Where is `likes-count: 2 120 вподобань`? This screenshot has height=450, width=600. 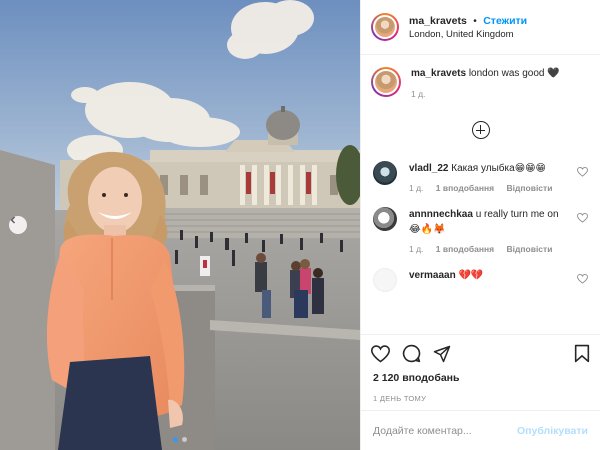 likes-count: 2 120 вподобань is located at coordinates (480, 380).